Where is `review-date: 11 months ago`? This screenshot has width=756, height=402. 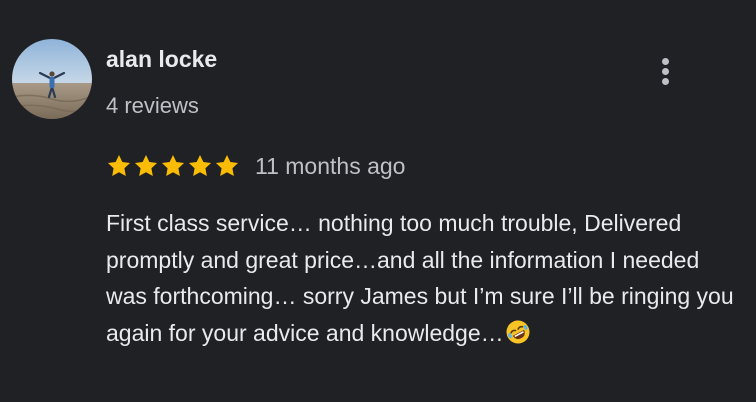
review-date: 11 months ago is located at coordinates (330, 166).